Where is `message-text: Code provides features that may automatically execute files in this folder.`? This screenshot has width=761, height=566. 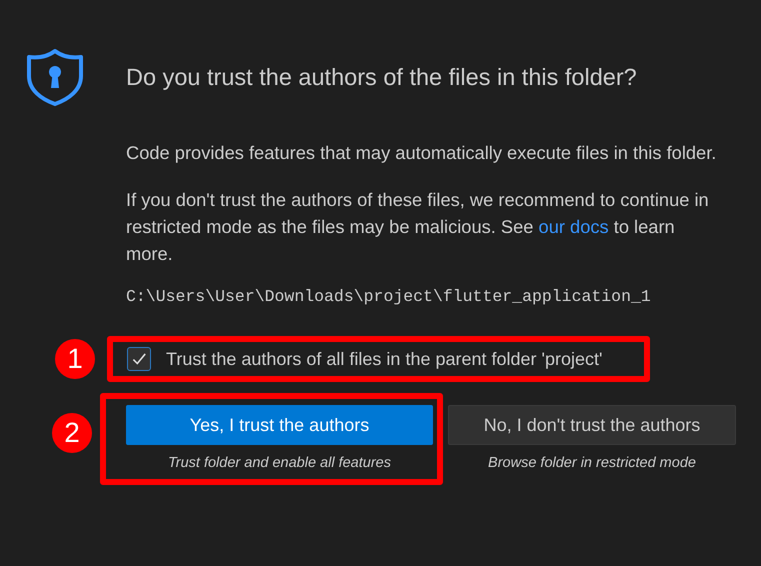 message-text: Code provides features that may automatically execute files in this folder. is located at coordinates (422, 153).